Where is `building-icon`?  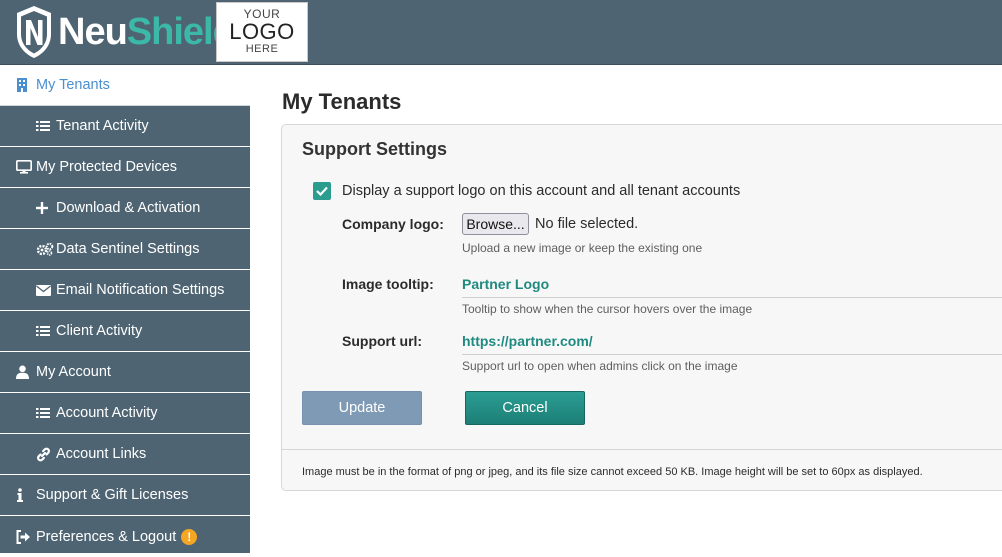
building-icon is located at coordinates (26, 85).